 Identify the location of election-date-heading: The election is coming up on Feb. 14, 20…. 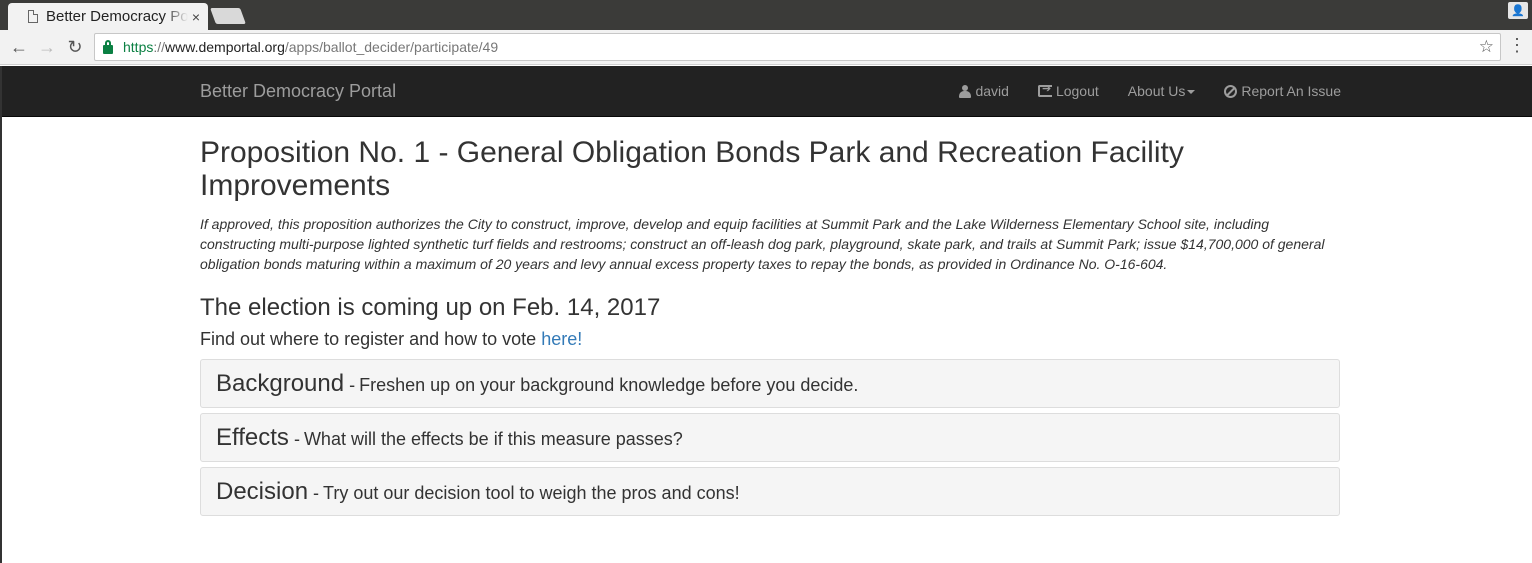
(430, 307).